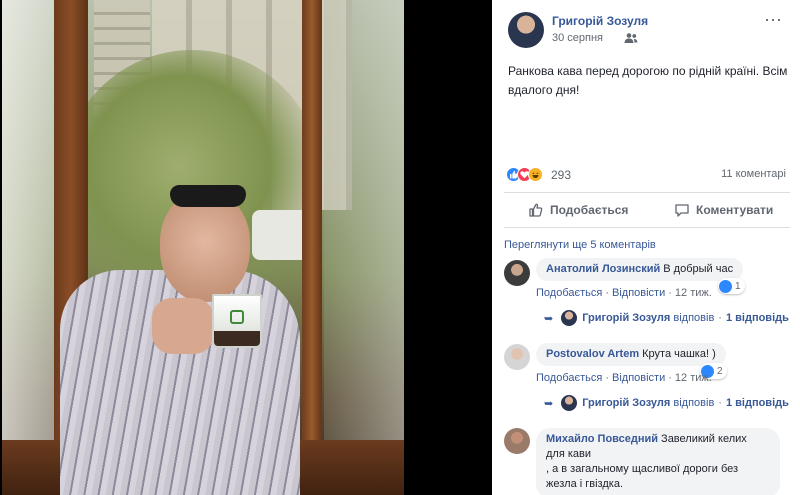 The width and height of the screenshot is (800, 495). What do you see at coordinates (738, 286) in the screenshot?
I see `comment-reaction-count: 1` at bounding box center [738, 286].